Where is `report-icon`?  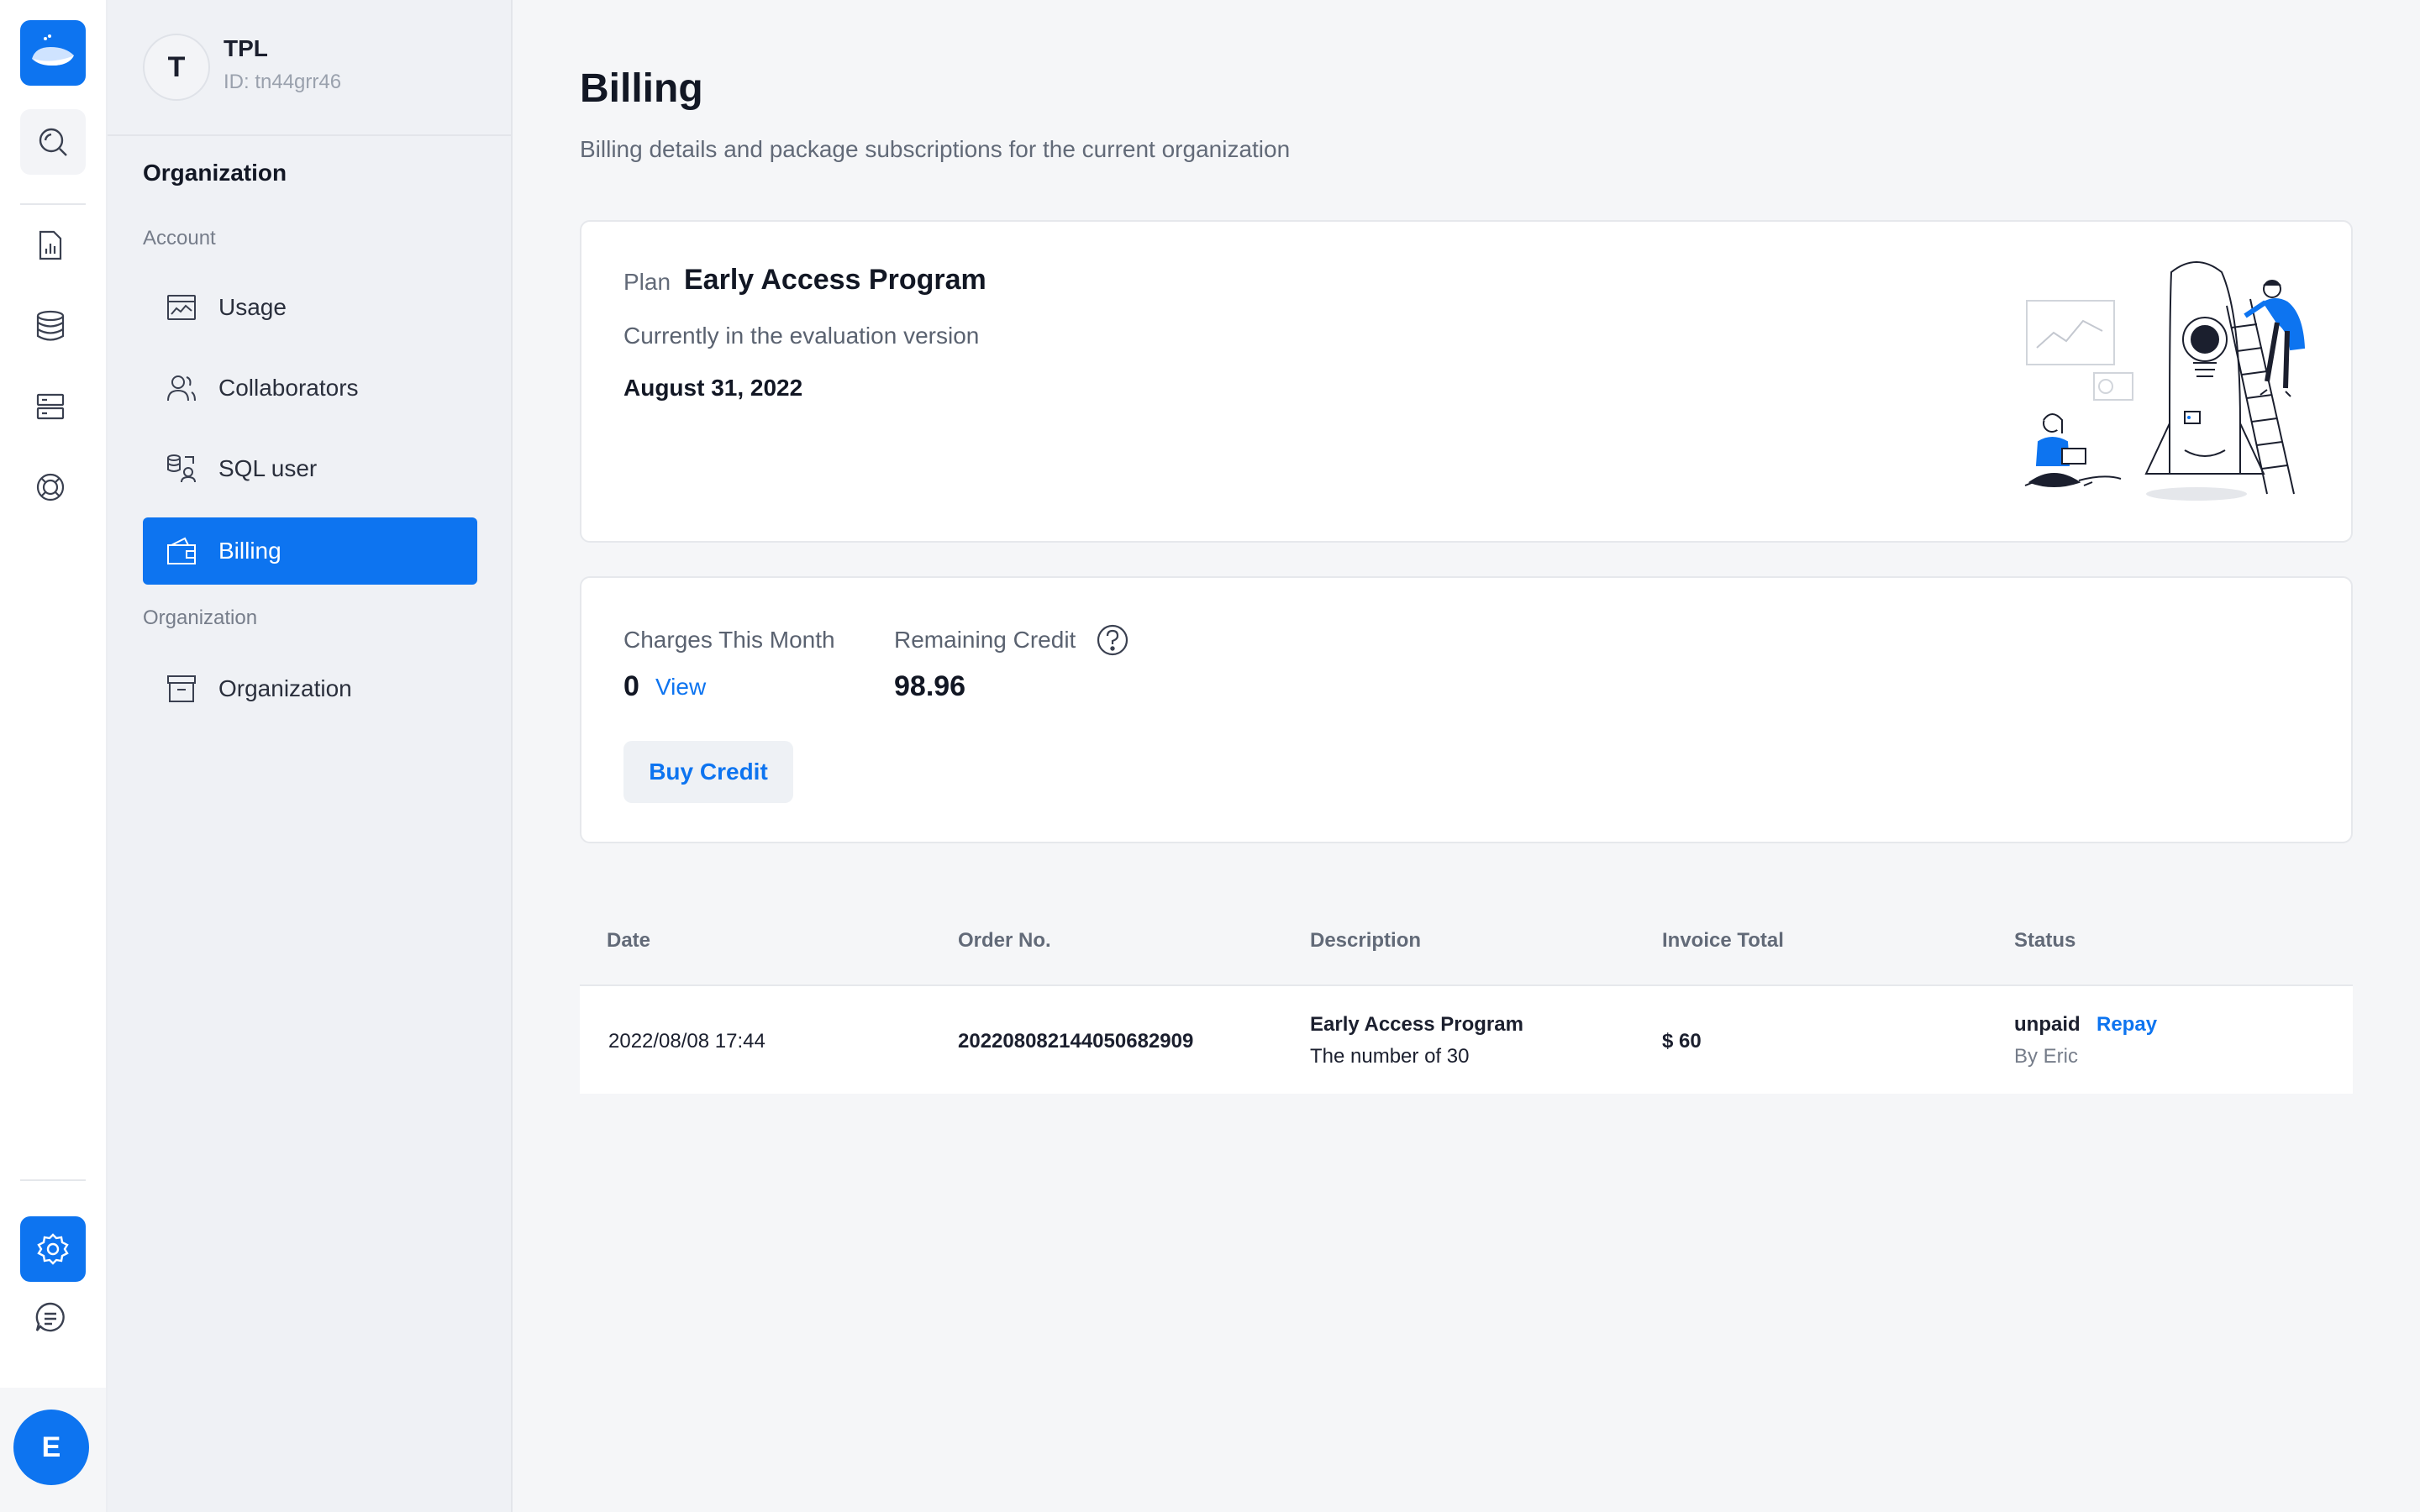 report-icon is located at coordinates (51, 245).